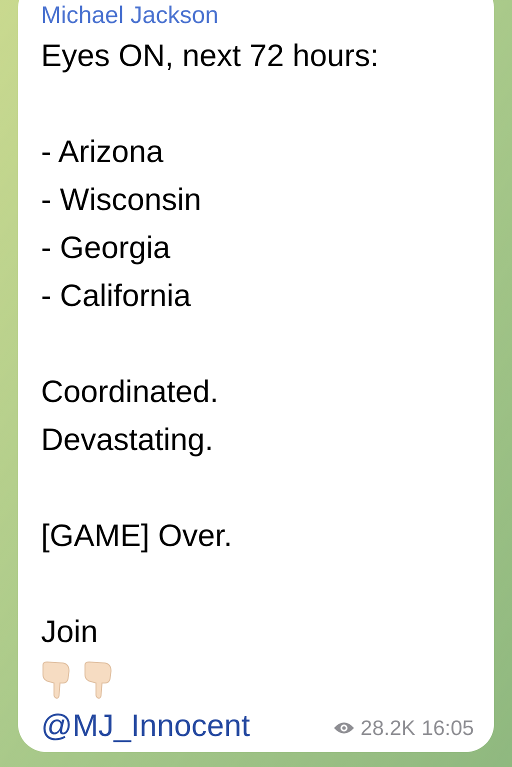 The image size is (512, 767). I want to click on message-text: - Wisconsin, so click(121, 200).